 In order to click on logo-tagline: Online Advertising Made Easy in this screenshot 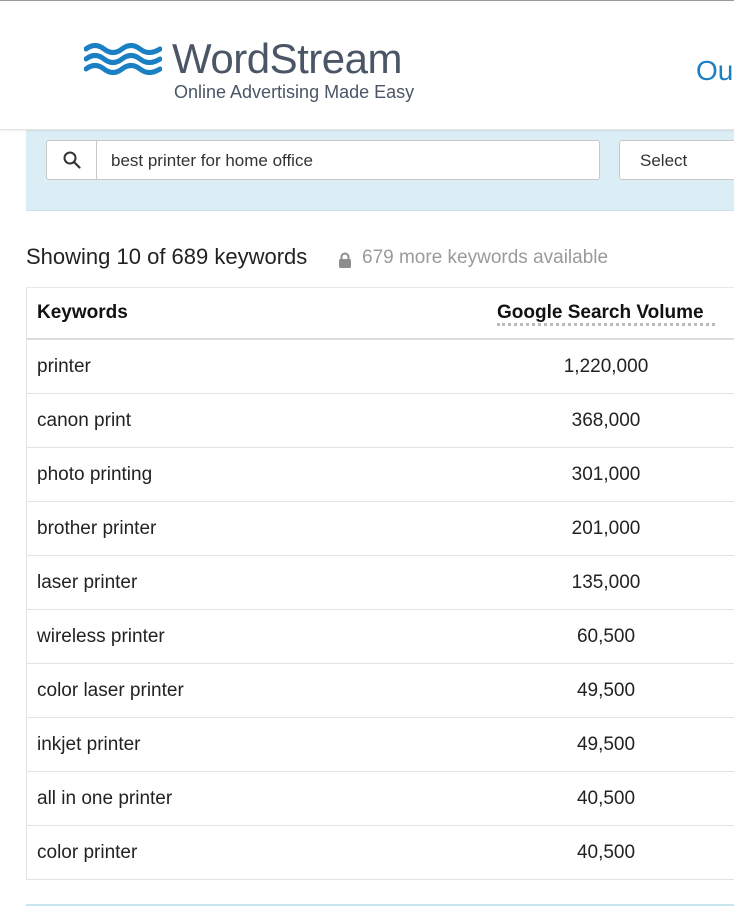, I will do `click(294, 92)`.